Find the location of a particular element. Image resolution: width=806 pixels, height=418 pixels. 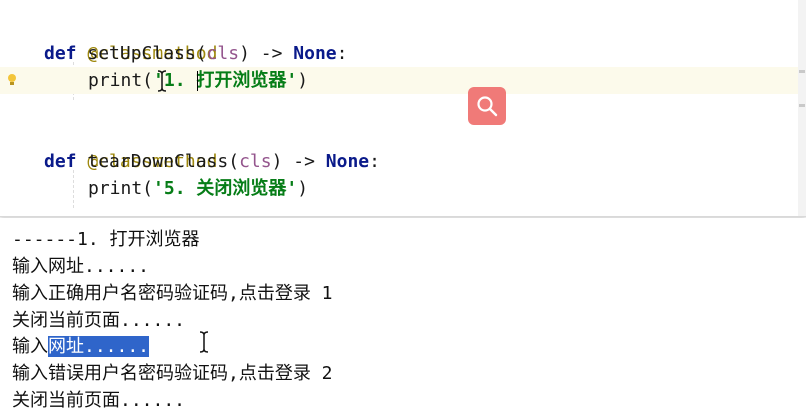

function-name: setUpClass( is located at coordinates (141, 53).